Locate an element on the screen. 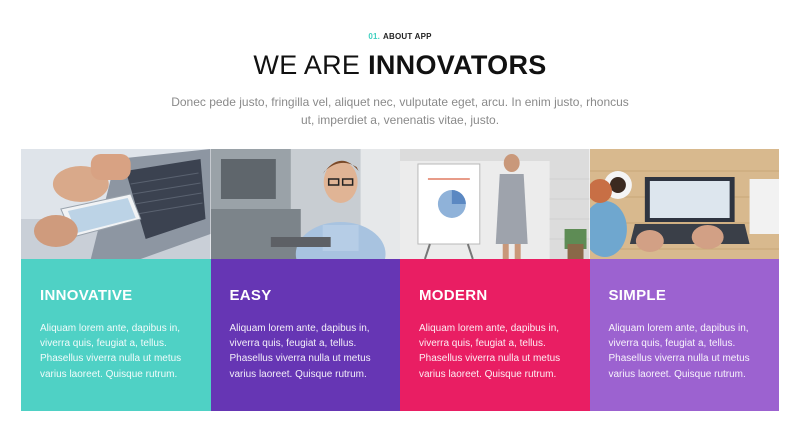 This screenshot has height=440, width=800. feature-card-title: EASY is located at coordinates (250, 295).